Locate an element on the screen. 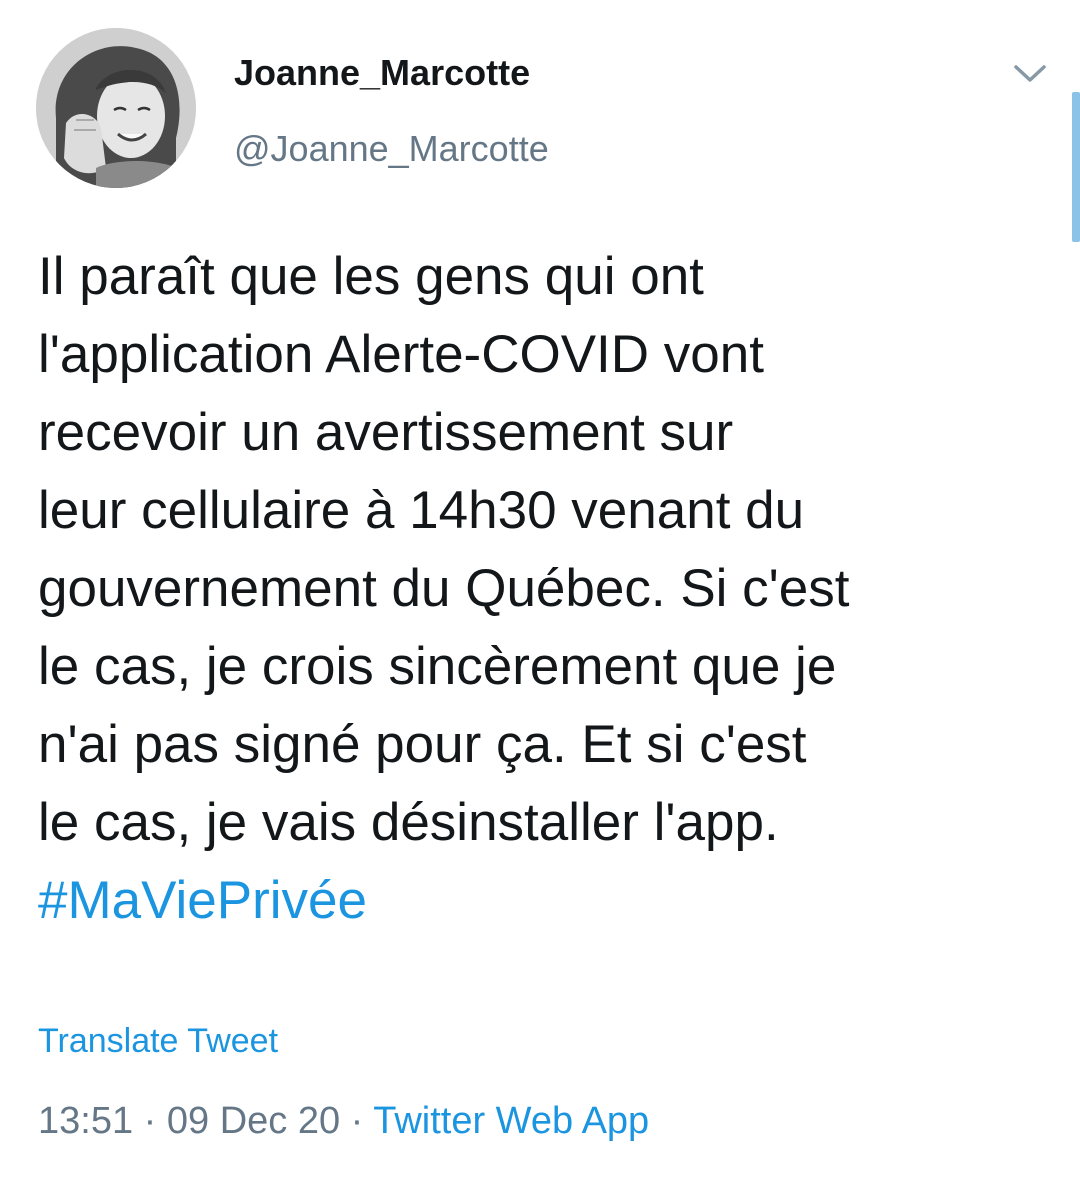 Image resolution: width=1080 pixels, height=1177 pixels. scrollbar is located at coordinates (1076, 167).